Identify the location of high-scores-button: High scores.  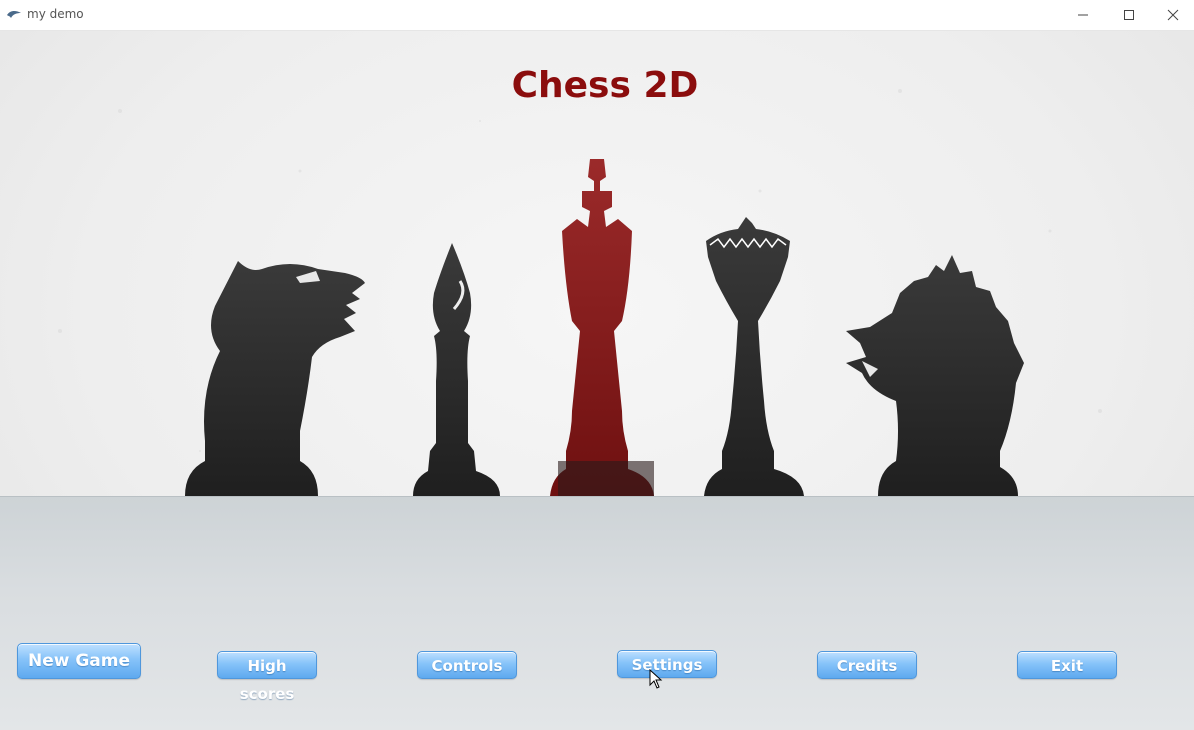
(267, 677).